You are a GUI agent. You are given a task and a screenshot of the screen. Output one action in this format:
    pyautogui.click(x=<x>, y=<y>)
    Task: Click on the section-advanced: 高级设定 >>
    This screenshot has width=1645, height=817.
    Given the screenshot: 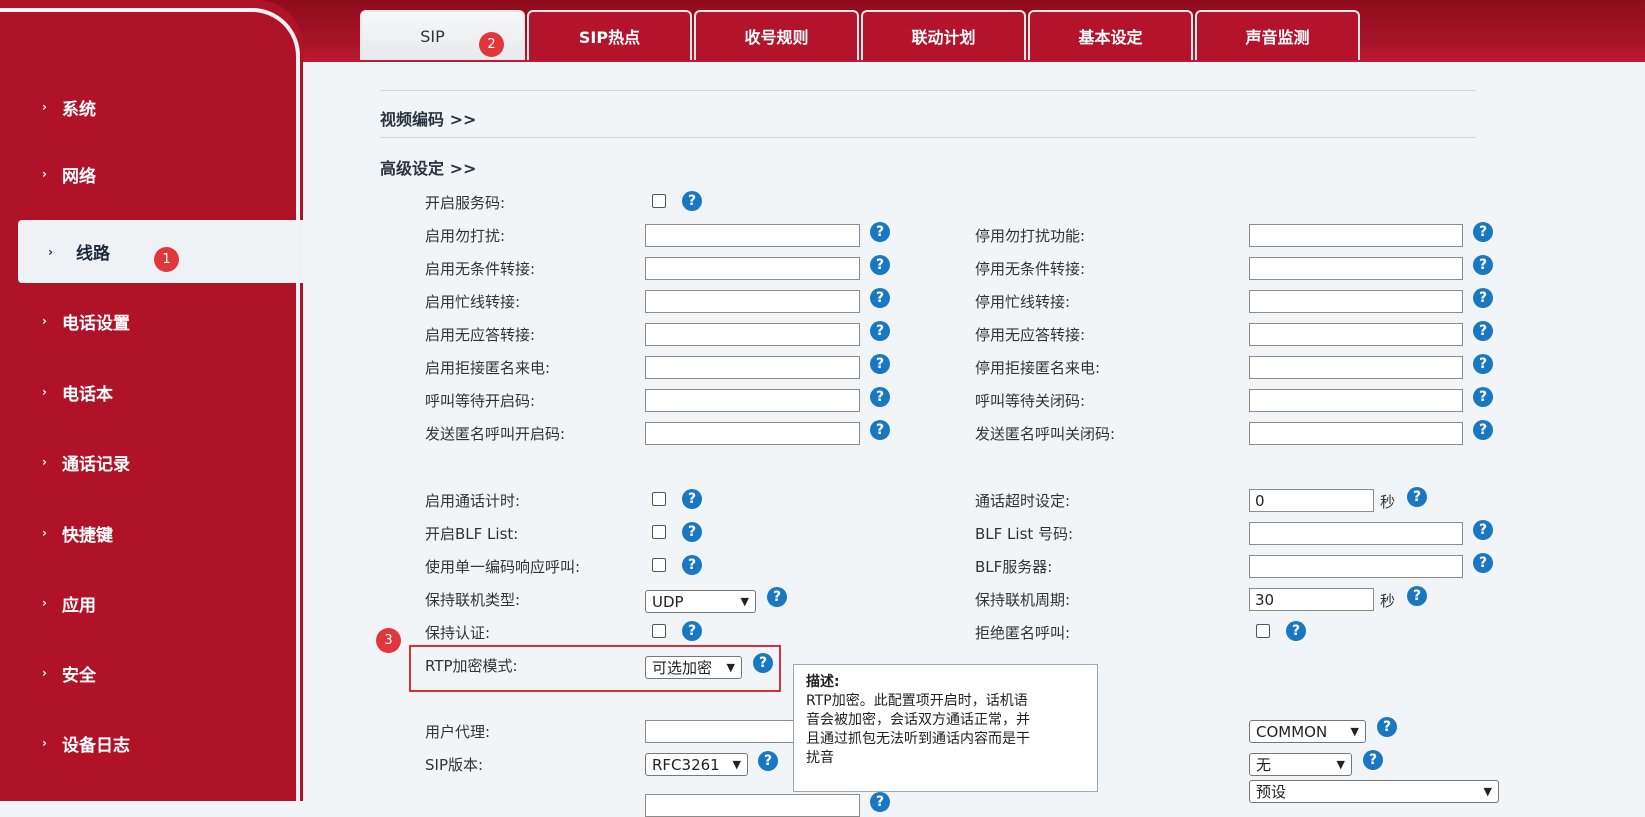 What is the action you would take?
    pyautogui.click(x=428, y=167)
    